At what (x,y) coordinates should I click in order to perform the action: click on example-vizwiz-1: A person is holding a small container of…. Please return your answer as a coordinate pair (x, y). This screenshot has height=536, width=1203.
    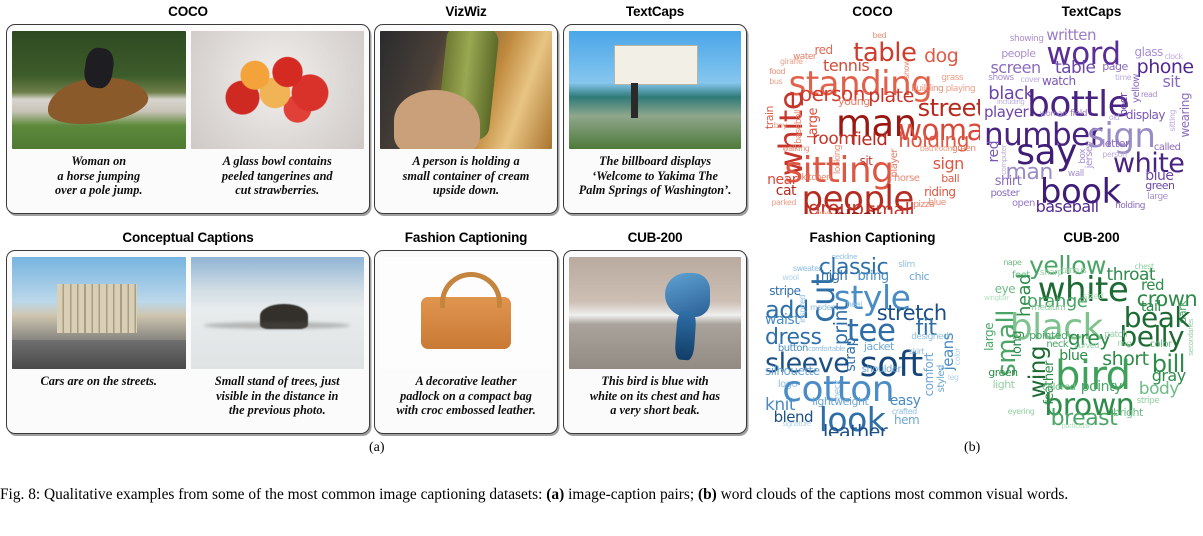
    Looking at the image, I should click on (466, 120).